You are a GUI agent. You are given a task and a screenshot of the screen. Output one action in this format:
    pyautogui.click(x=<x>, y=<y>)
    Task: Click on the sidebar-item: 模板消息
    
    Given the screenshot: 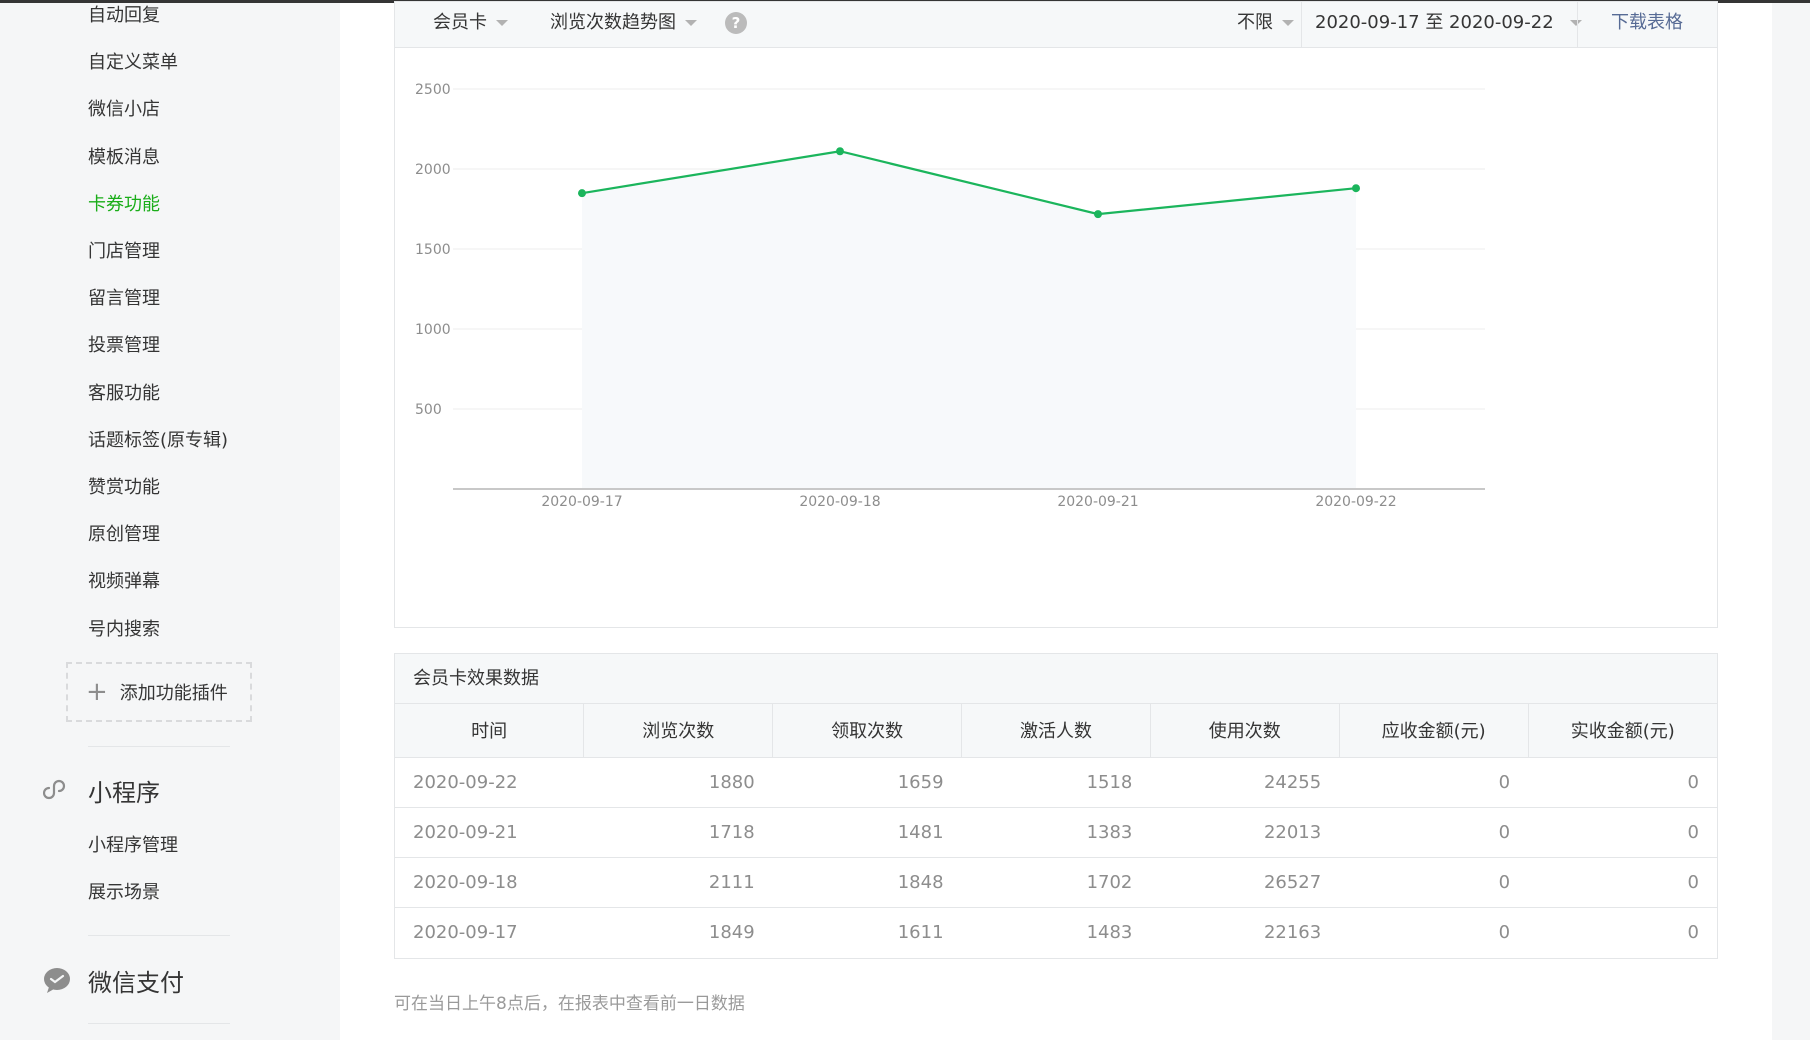 What is the action you would take?
    pyautogui.click(x=124, y=158)
    